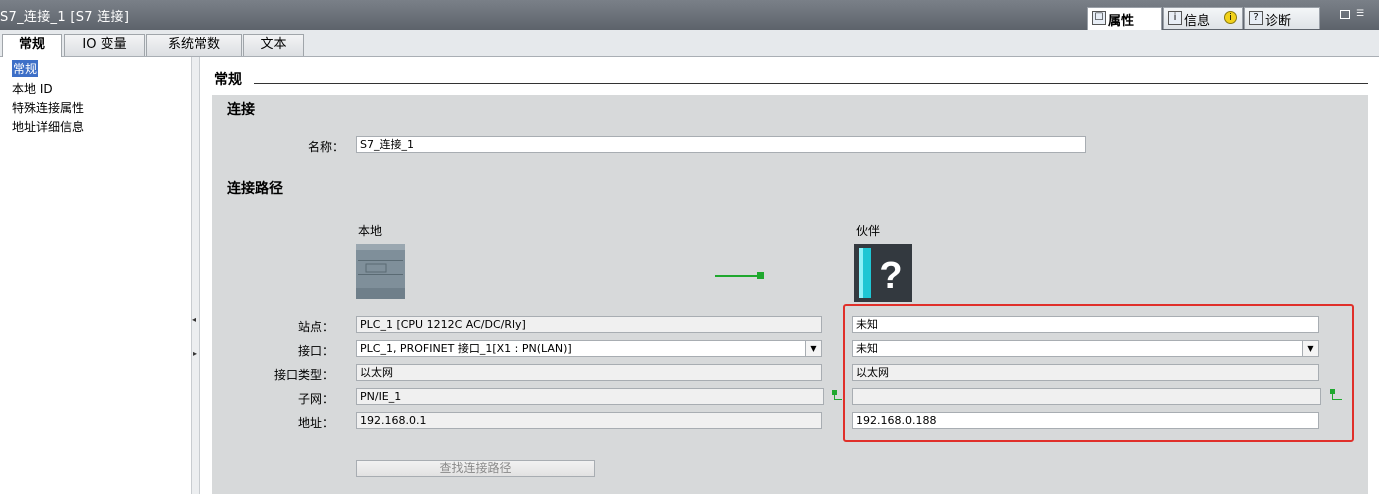  What do you see at coordinates (315, 327) in the screenshot?
I see `station-label: 站点：` at bounding box center [315, 327].